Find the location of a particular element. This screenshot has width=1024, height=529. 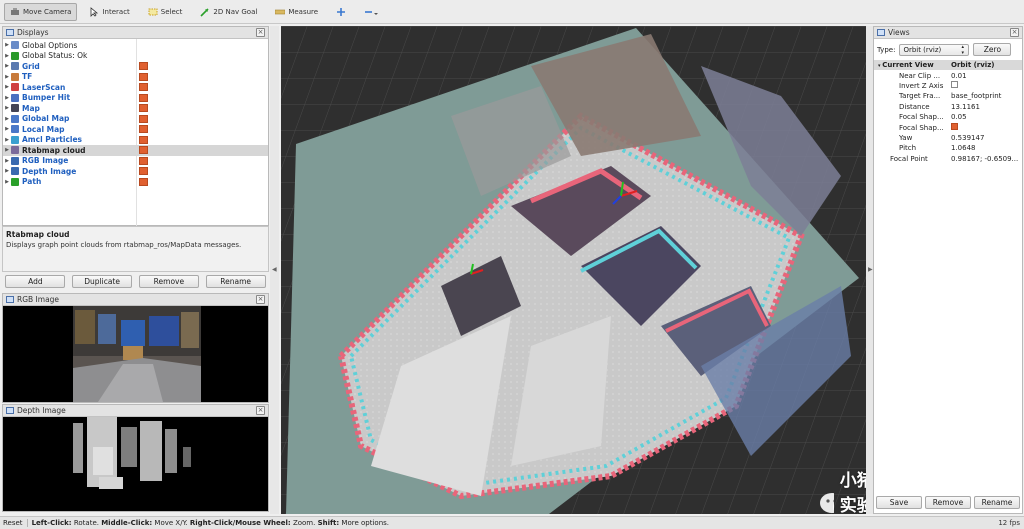

view-type-bar: Type: Orbit (rviz) Zero is located at coordinates (948, 49).